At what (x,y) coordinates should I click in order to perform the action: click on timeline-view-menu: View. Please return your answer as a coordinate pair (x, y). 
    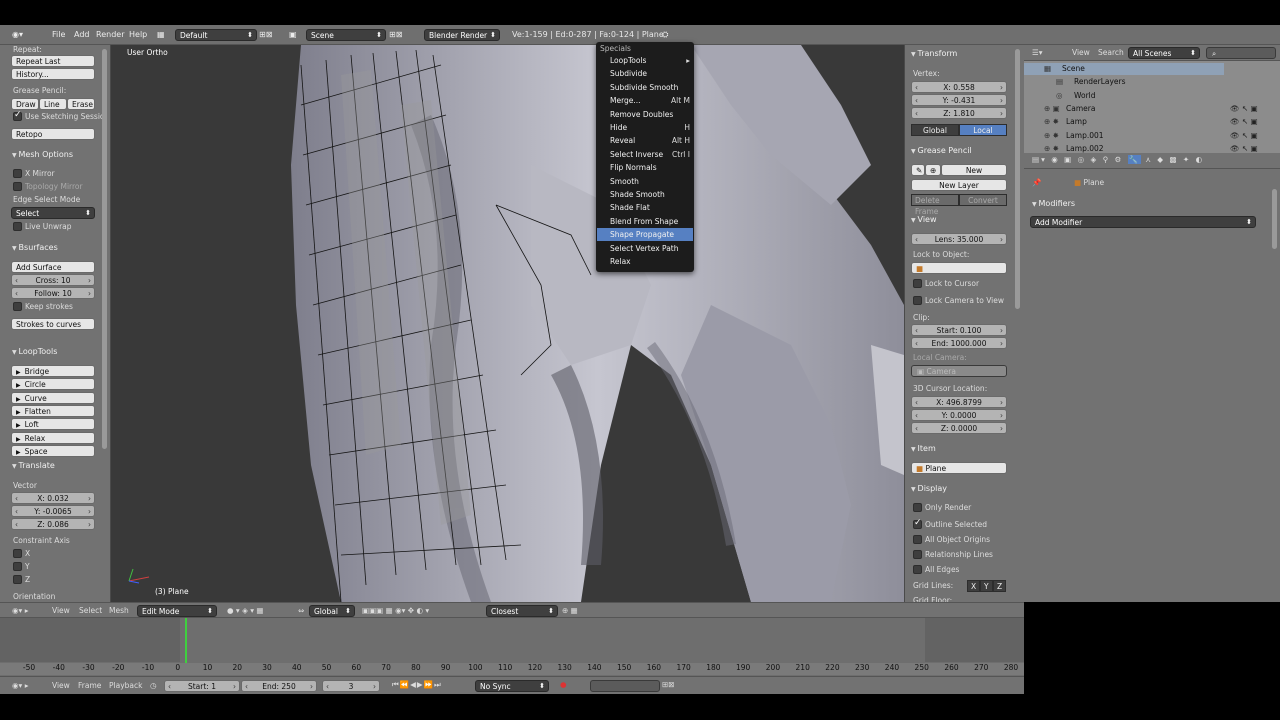
    Looking at the image, I should click on (61, 685).